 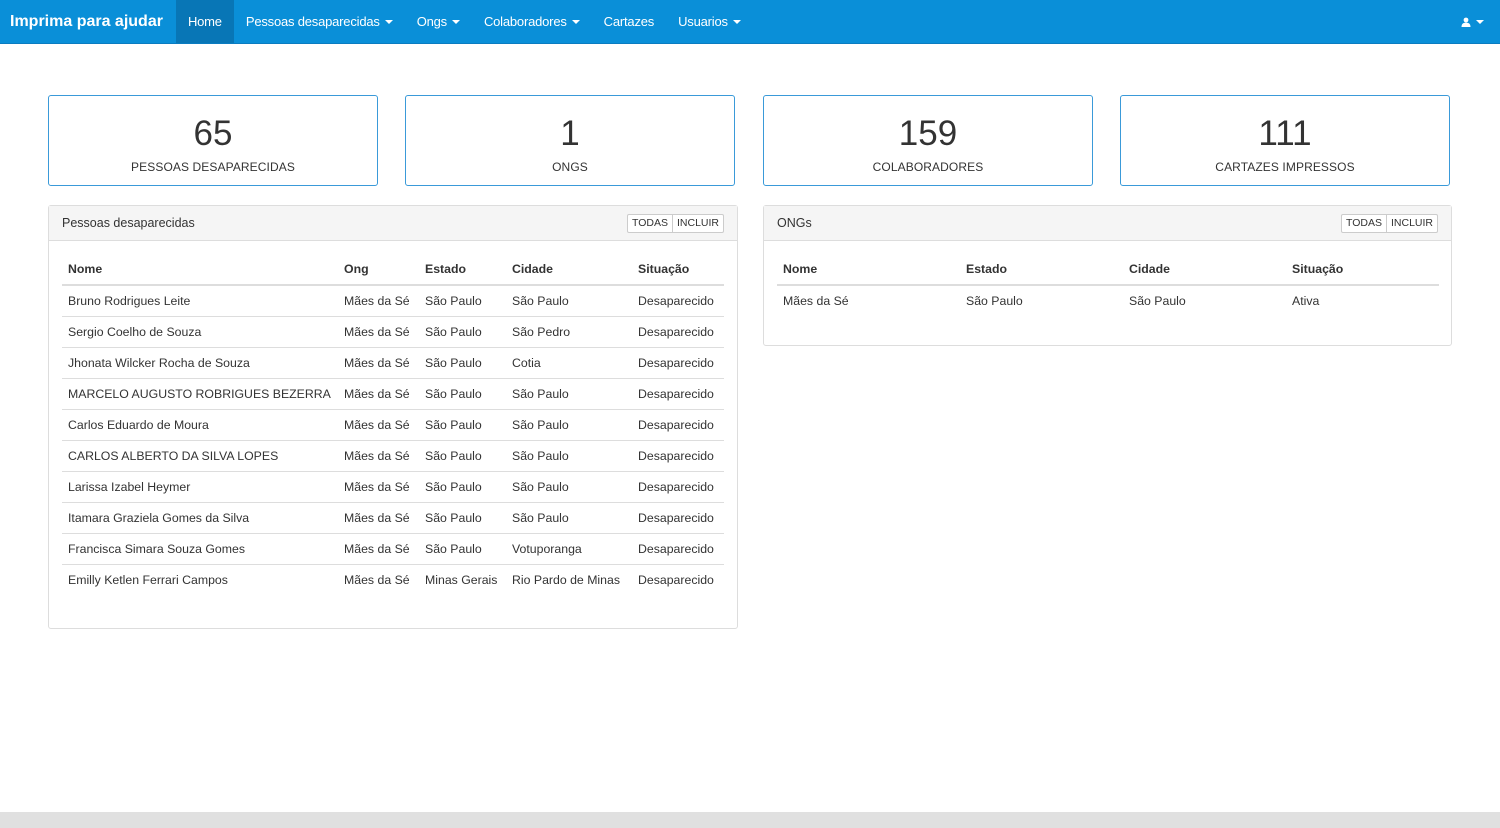 I want to click on table-cell: MARCELO AUGUSTO ROBRIGUES BEZERRA, so click(x=200, y=394).